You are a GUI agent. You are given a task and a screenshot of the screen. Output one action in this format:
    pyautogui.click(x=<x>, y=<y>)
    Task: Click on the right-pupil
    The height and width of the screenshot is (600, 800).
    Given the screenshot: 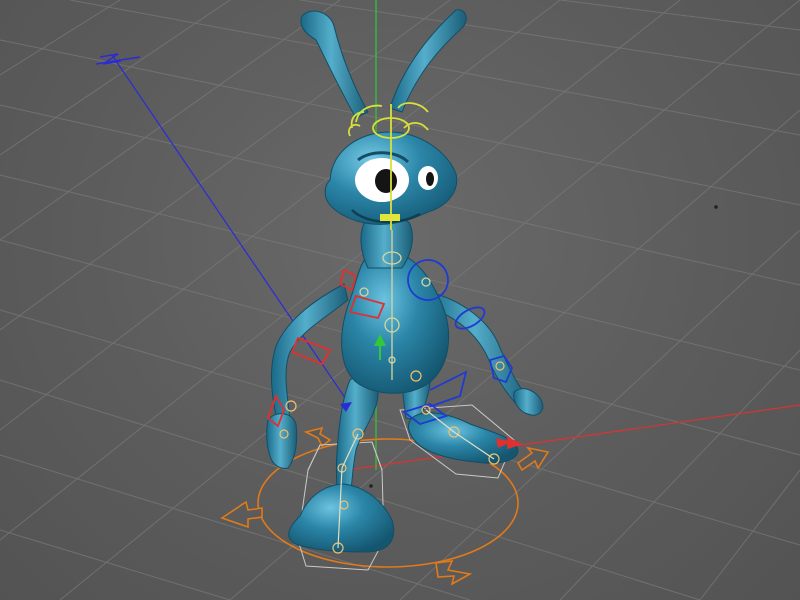 What is the action you would take?
    pyautogui.click(x=430, y=179)
    